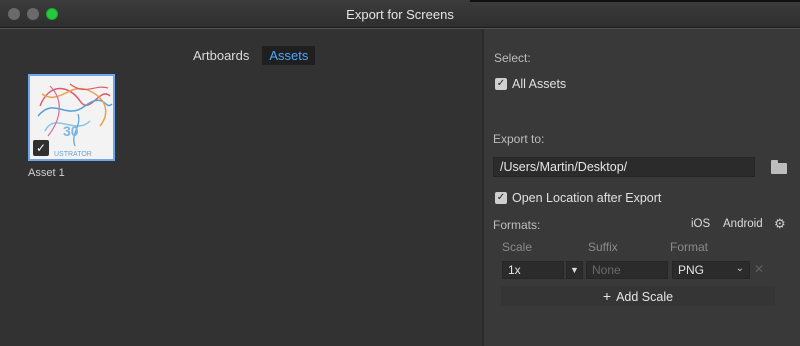 The width and height of the screenshot is (800, 346). I want to click on top-strip, so click(635, 1).